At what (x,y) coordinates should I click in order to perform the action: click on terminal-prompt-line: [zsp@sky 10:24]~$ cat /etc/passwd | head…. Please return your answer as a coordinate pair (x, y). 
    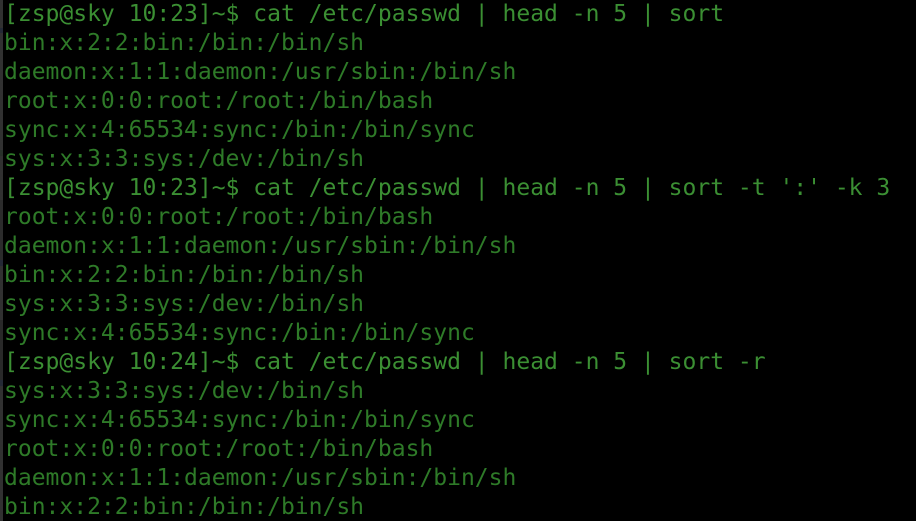
    Looking at the image, I should click on (385, 362).